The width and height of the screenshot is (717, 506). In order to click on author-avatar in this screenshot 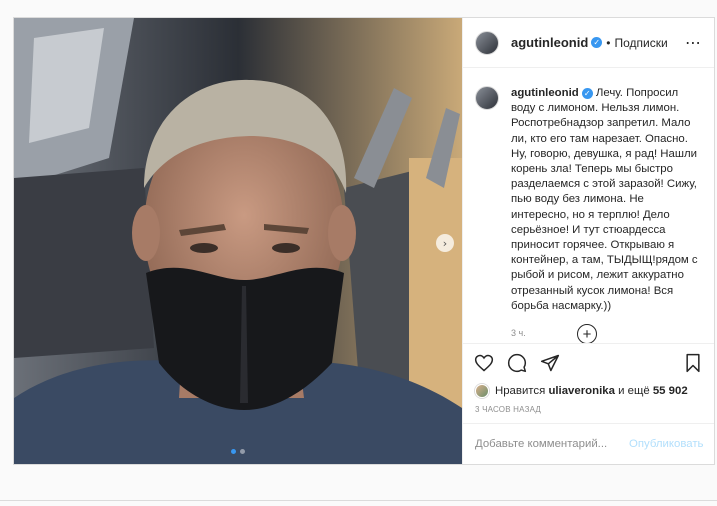, I will do `click(487, 42)`.